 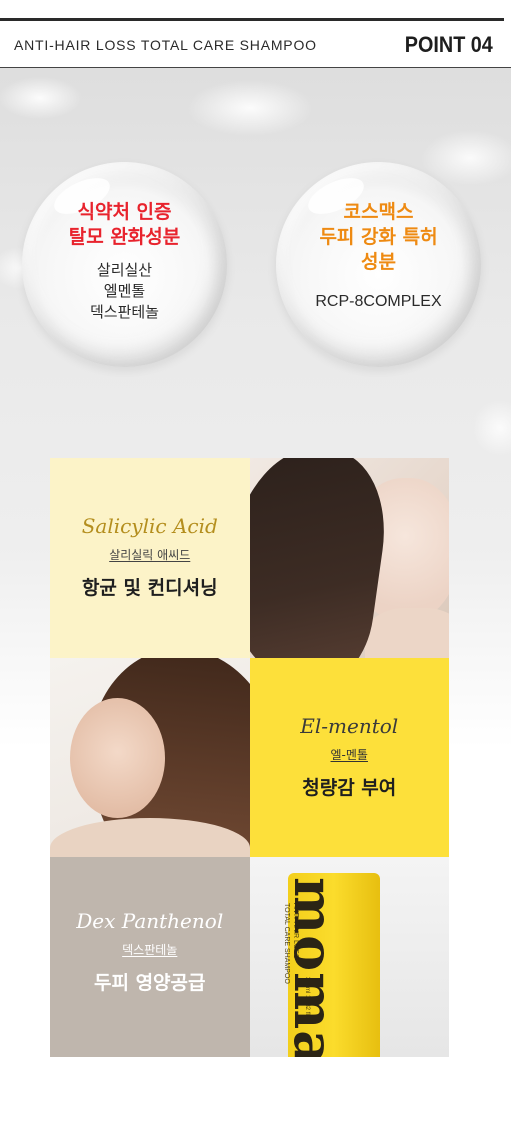 What do you see at coordinates (448, 44) in the screenshot?
I see `point-label: POINT 04` at bounding box center [448, 44].